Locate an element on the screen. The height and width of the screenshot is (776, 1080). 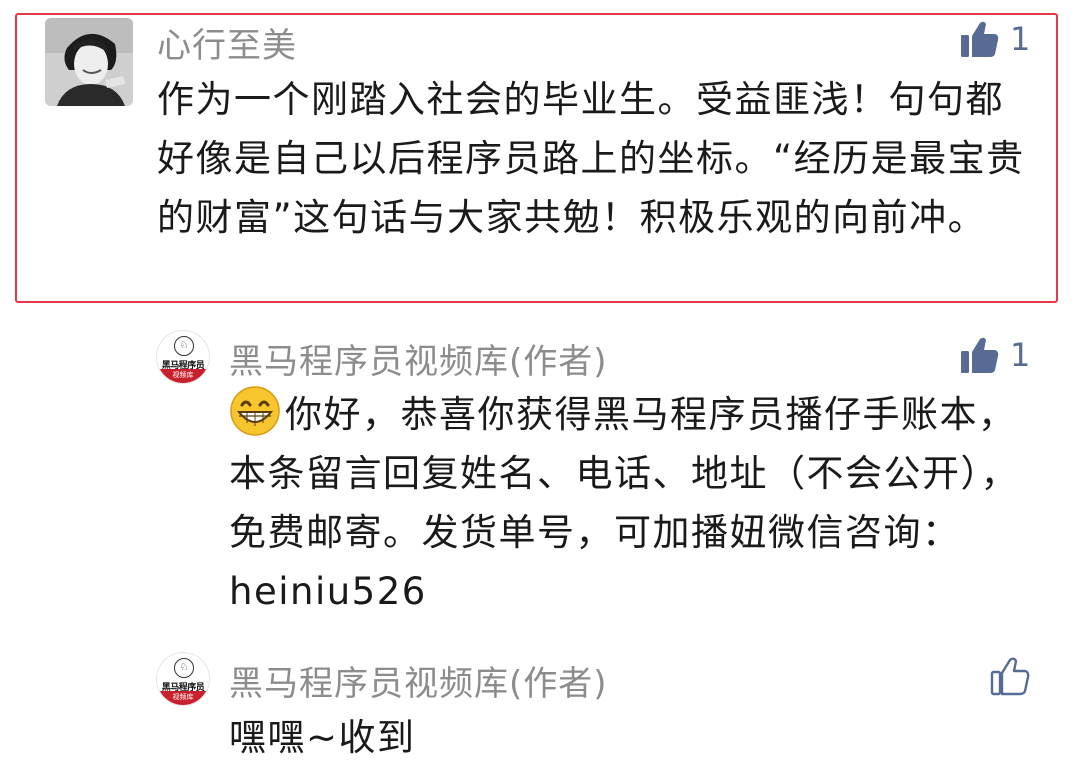
reply-text: 嘿嘿~收到 is located at coordinates (322, 737).